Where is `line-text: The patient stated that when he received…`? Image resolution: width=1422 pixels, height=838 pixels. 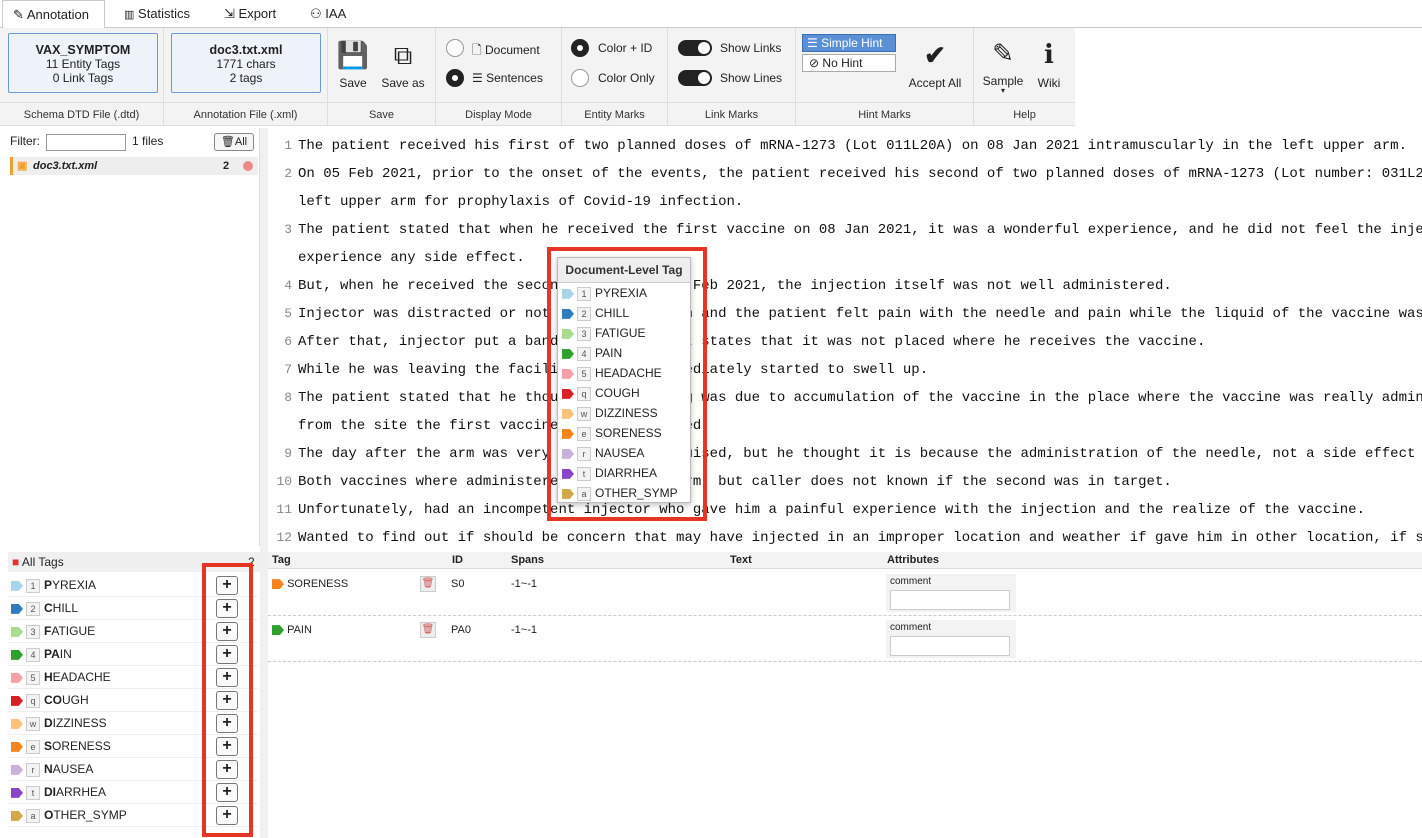 line-text: The patient stated that when he received… is located at coordinates (860, 230).